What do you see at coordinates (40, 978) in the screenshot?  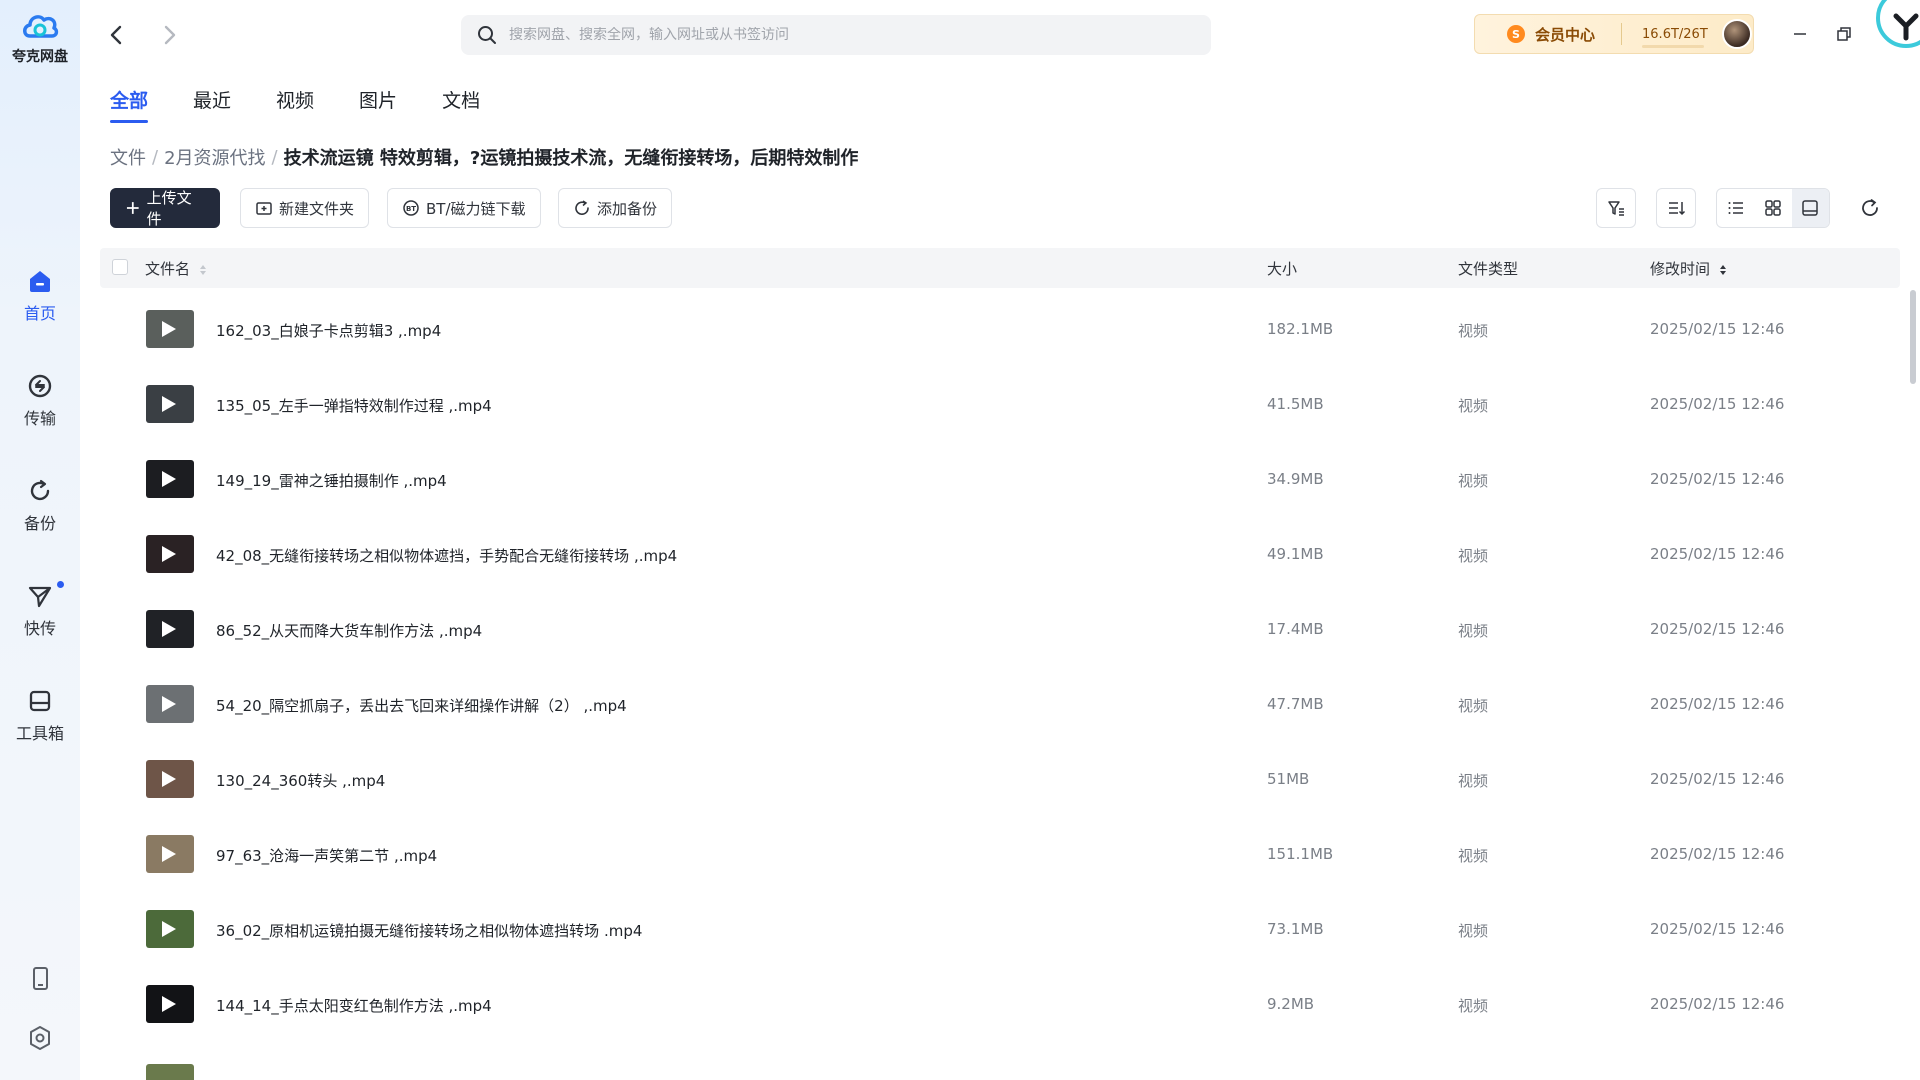 I see `phone-icon` at bounding box center [40, 978].